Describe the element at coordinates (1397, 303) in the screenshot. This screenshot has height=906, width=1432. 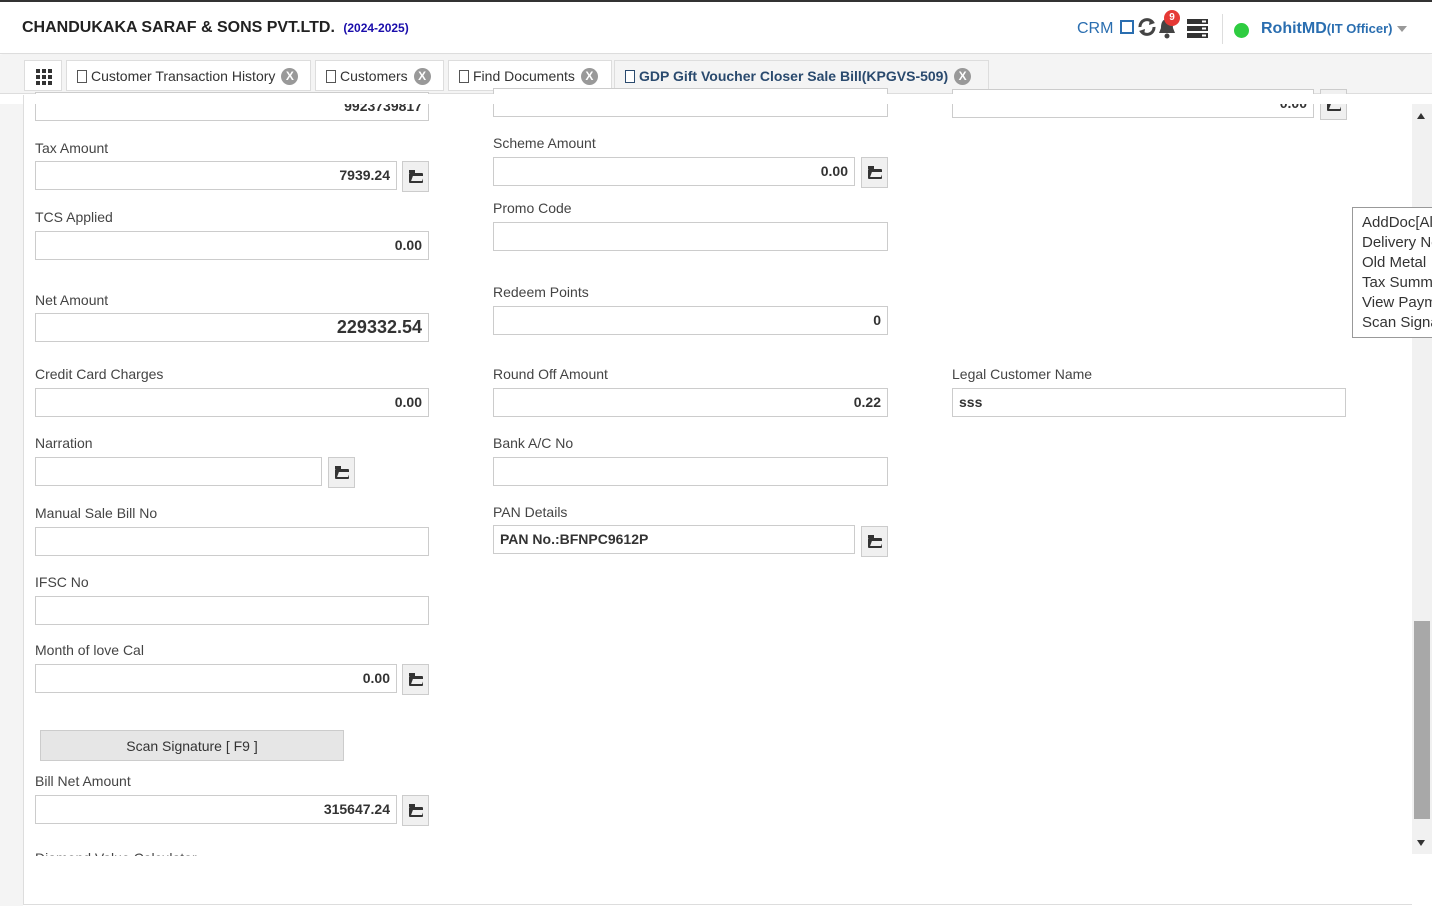
I see `menu-item-view-payment: View Payment` at that location.